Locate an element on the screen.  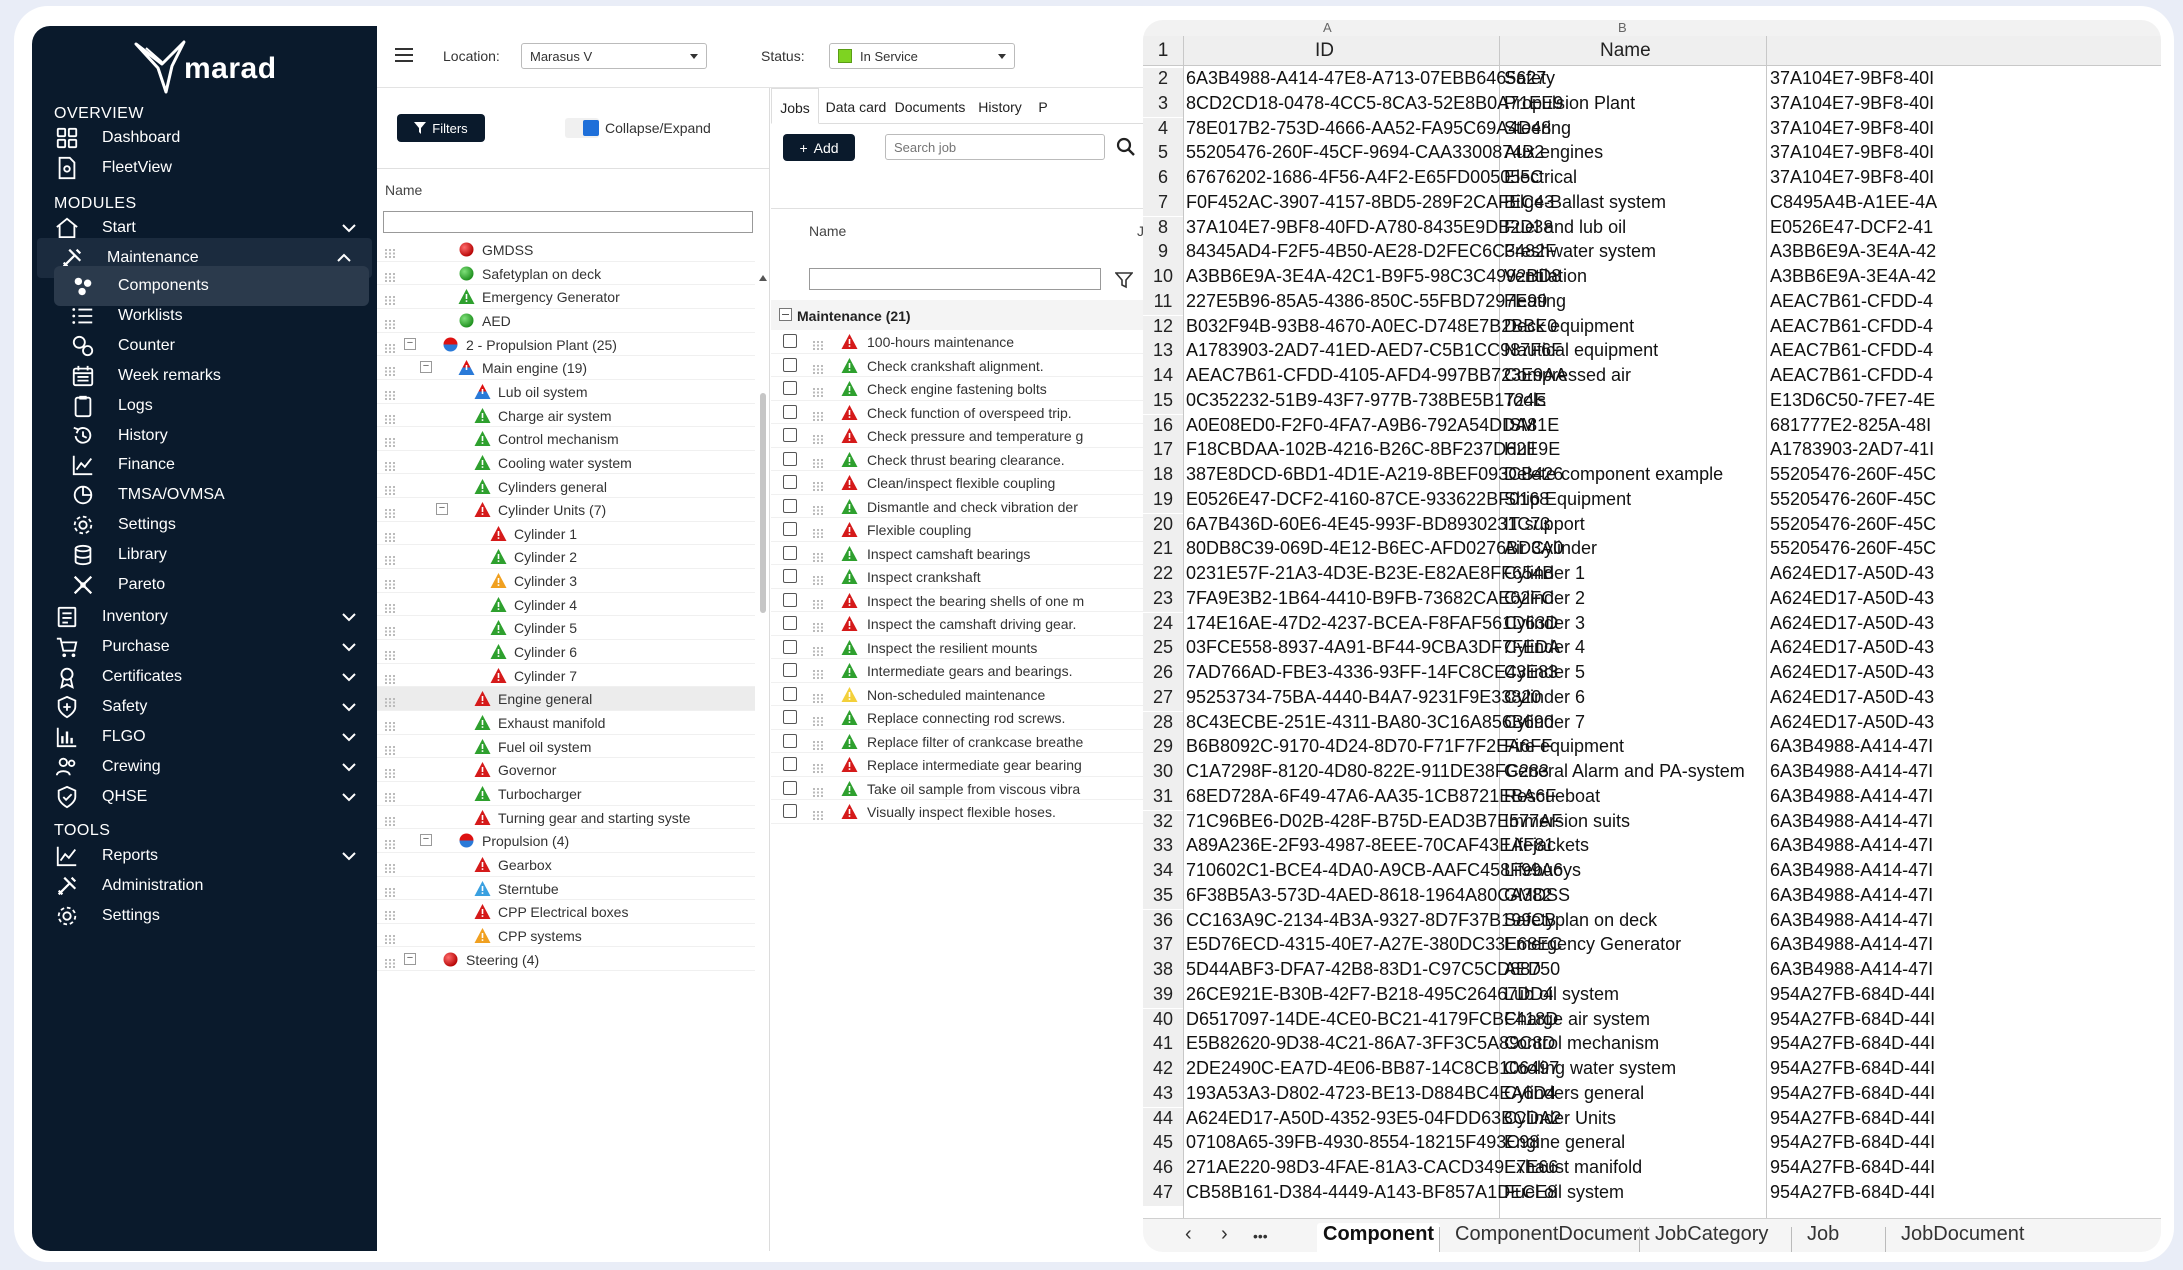
tree-row: − 2 - Propulsion Plant (25) is located at coordinates (566, 345).